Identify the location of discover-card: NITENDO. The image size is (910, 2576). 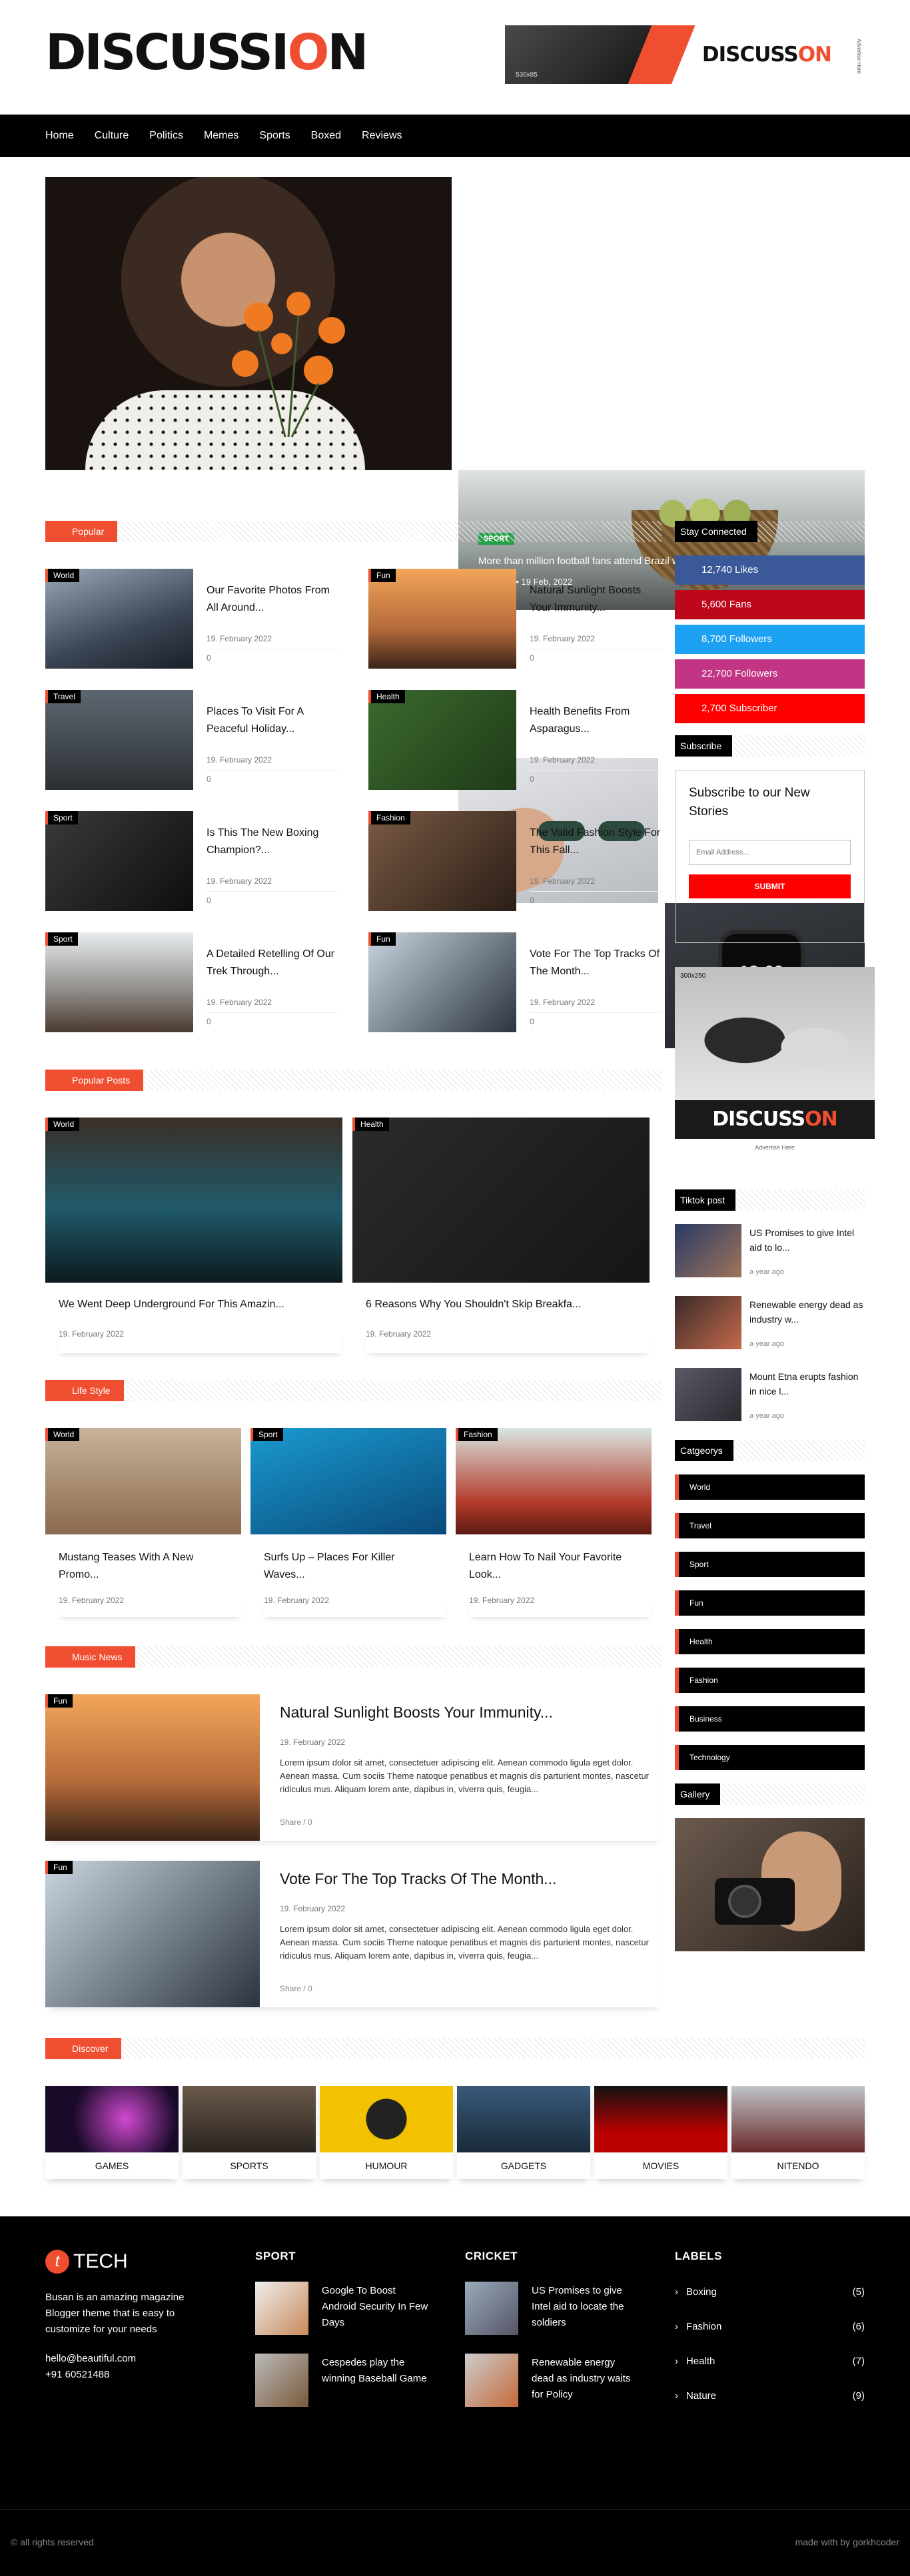
(798, 2132).